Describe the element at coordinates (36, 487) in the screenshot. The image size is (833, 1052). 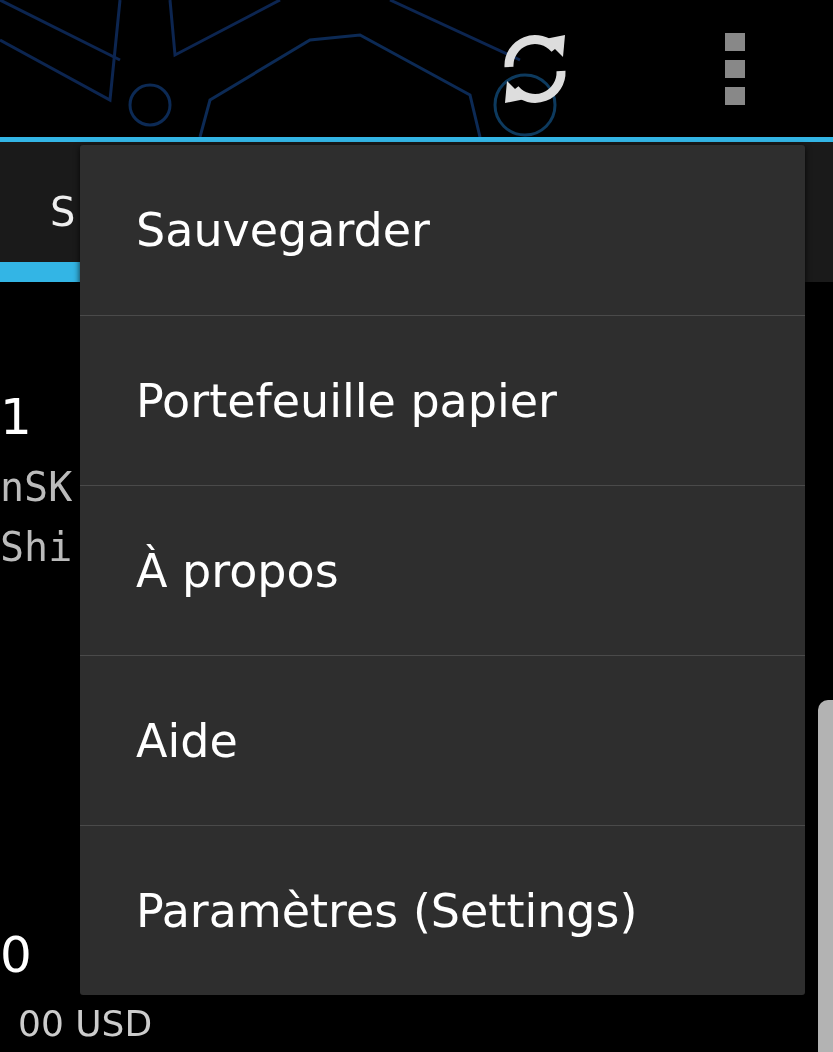
I see `content-text: nSK` at that location.